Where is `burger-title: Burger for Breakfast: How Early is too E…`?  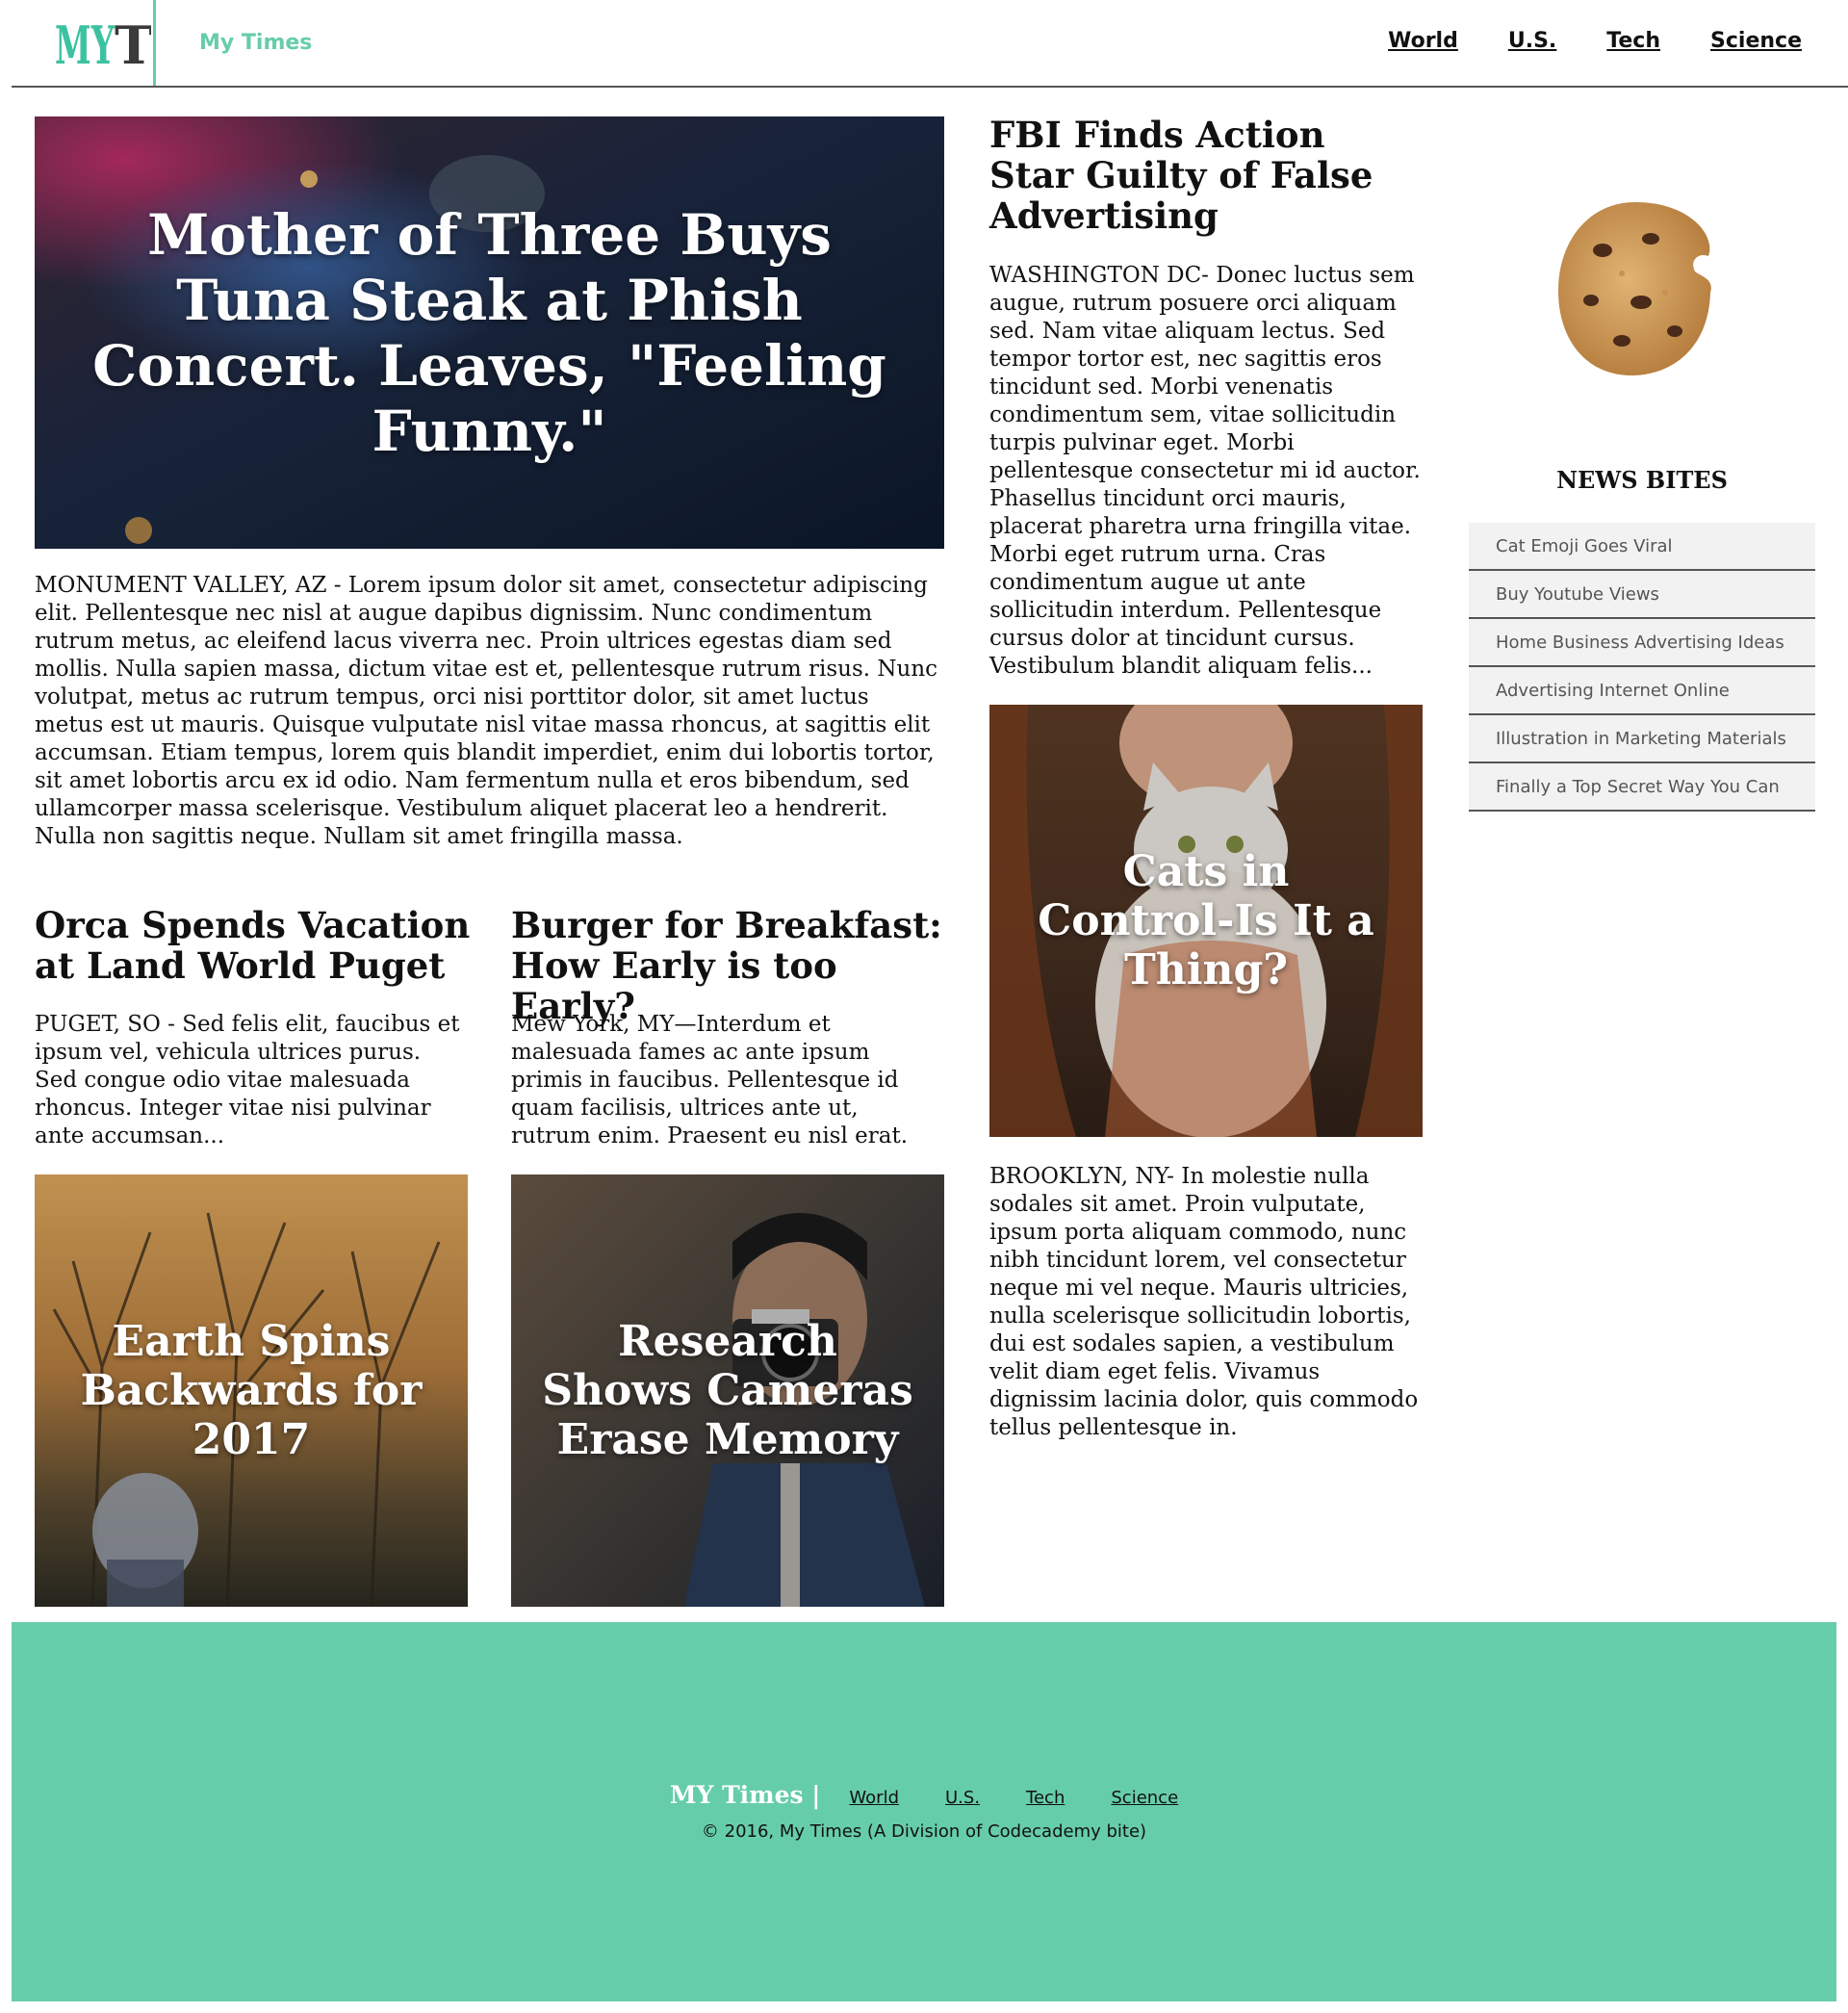
burger-title: Burger for Breakfast: How Early is too E… is located at coordinates (732, 965).